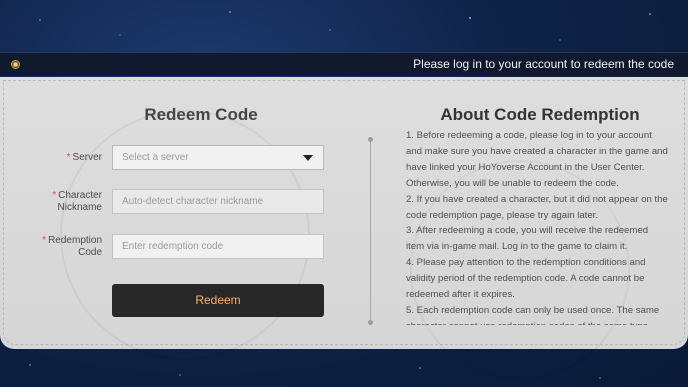  What do you see at coordinates (173, 246) in the screenshot?
I see `redemption-code-placeholder: Enter redemption code` at bounding box center [173, 246].